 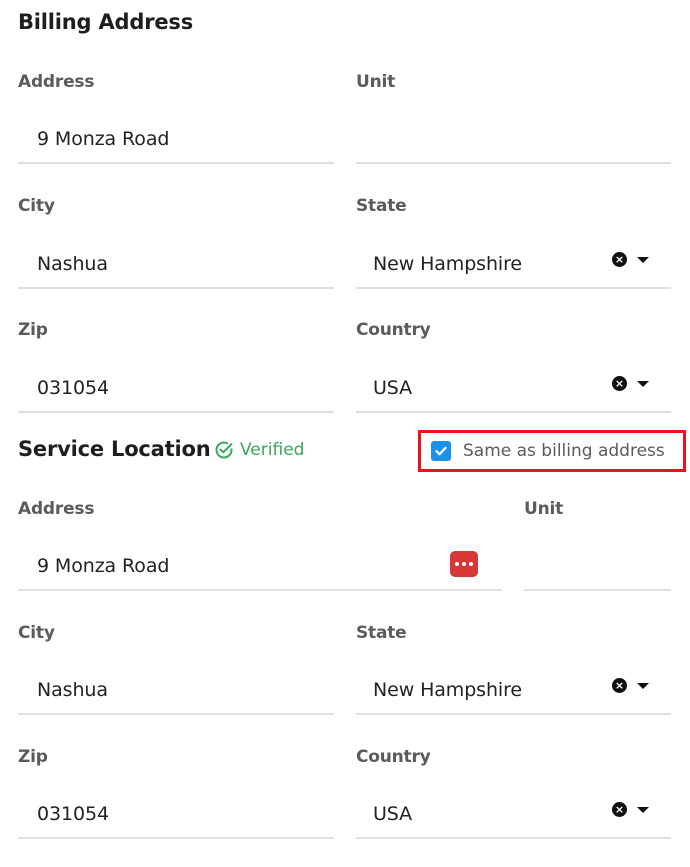 I want to click on service-country-value: USA, so click(x=393, y=814).